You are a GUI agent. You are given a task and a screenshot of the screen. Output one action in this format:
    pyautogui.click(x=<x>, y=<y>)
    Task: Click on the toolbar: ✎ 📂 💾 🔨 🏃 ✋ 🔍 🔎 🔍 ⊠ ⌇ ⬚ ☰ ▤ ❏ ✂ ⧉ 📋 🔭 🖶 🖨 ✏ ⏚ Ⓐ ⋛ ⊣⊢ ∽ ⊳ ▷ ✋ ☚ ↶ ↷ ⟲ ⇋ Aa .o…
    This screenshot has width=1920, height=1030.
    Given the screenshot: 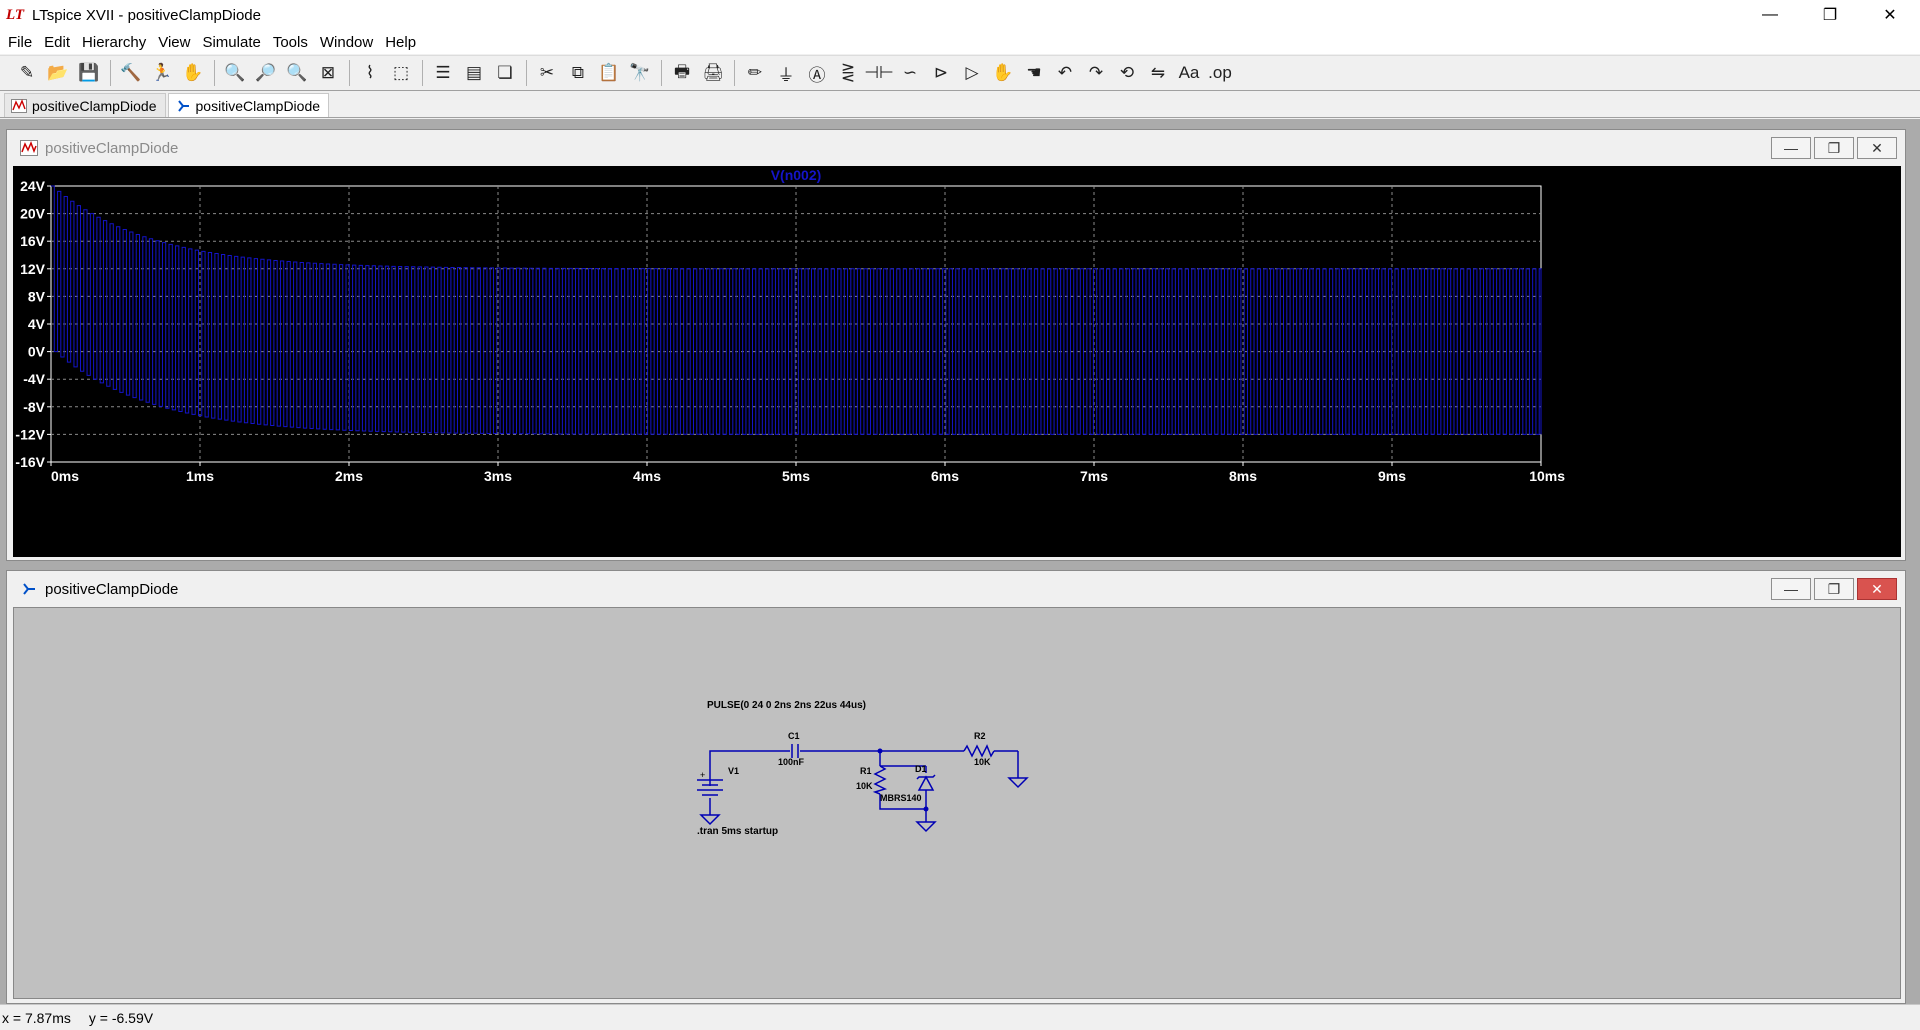 What is the action you would take?
    pyautogui.click(x=960, y=73)
    